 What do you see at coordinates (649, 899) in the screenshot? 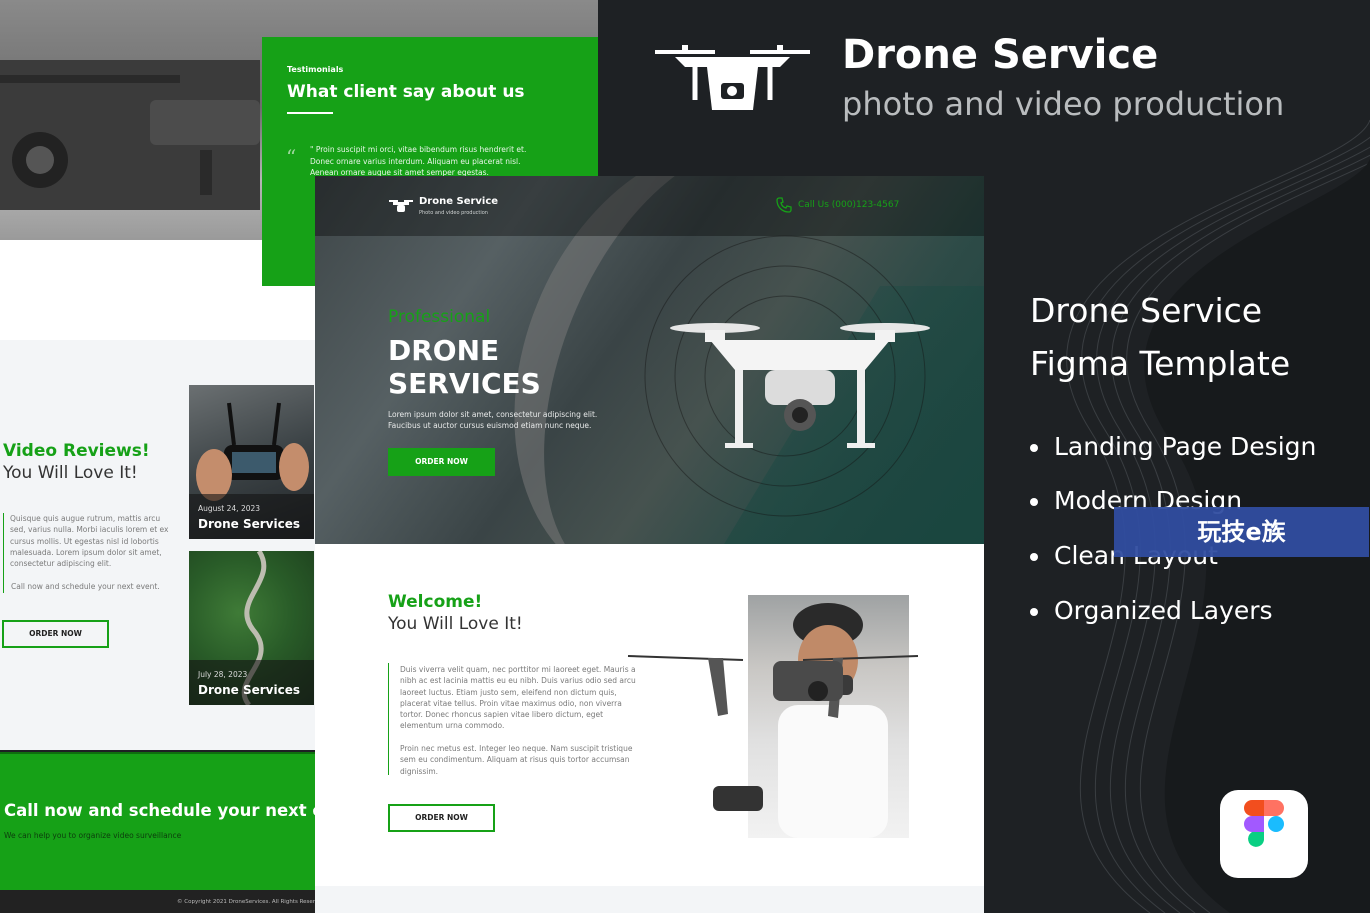
I see `section-divider` at bounding box center [649, 899].